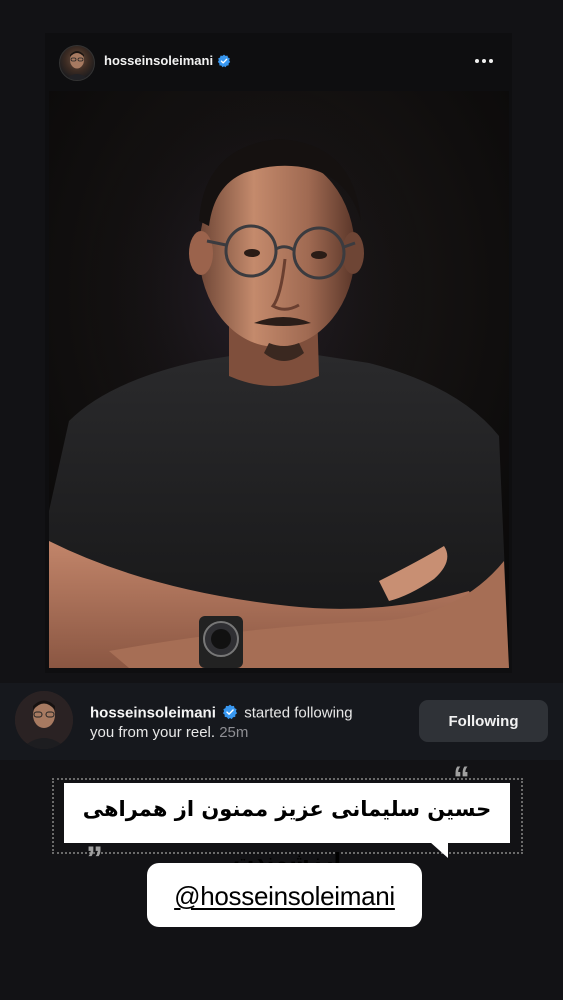 This screenshot has height=1000, width=563. I want to click on quote-close-mark: ”, so click(94, 859).